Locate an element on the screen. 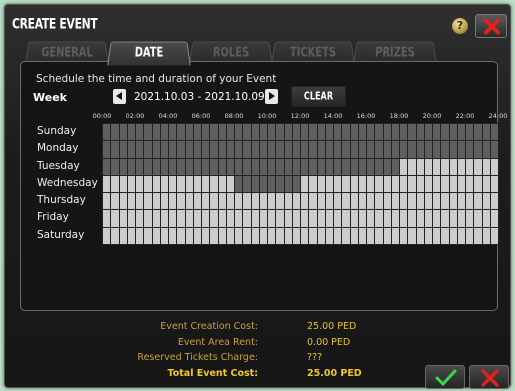  week-label: Week is located at coordinates (50, 97).